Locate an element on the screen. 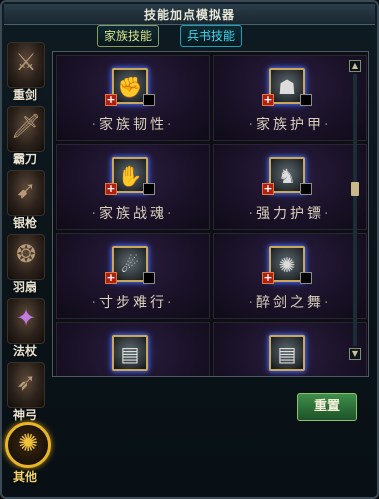  category-greatsword: ⚔ 重剑 is located at coordinates (25, 74).